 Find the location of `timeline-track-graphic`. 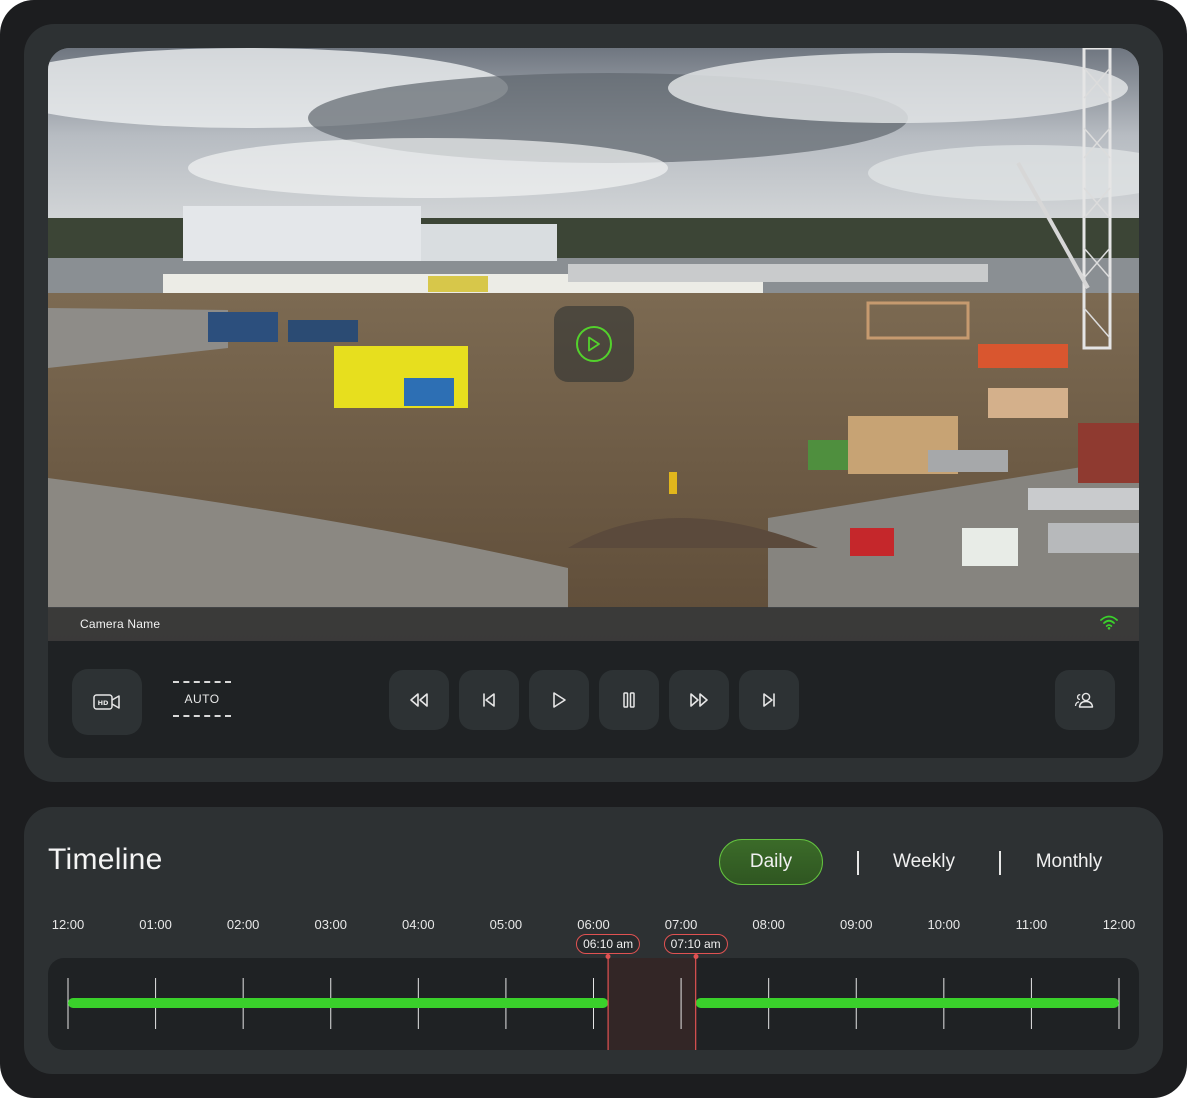

timeline-track-graphic is located at coordinates (593, 1004).